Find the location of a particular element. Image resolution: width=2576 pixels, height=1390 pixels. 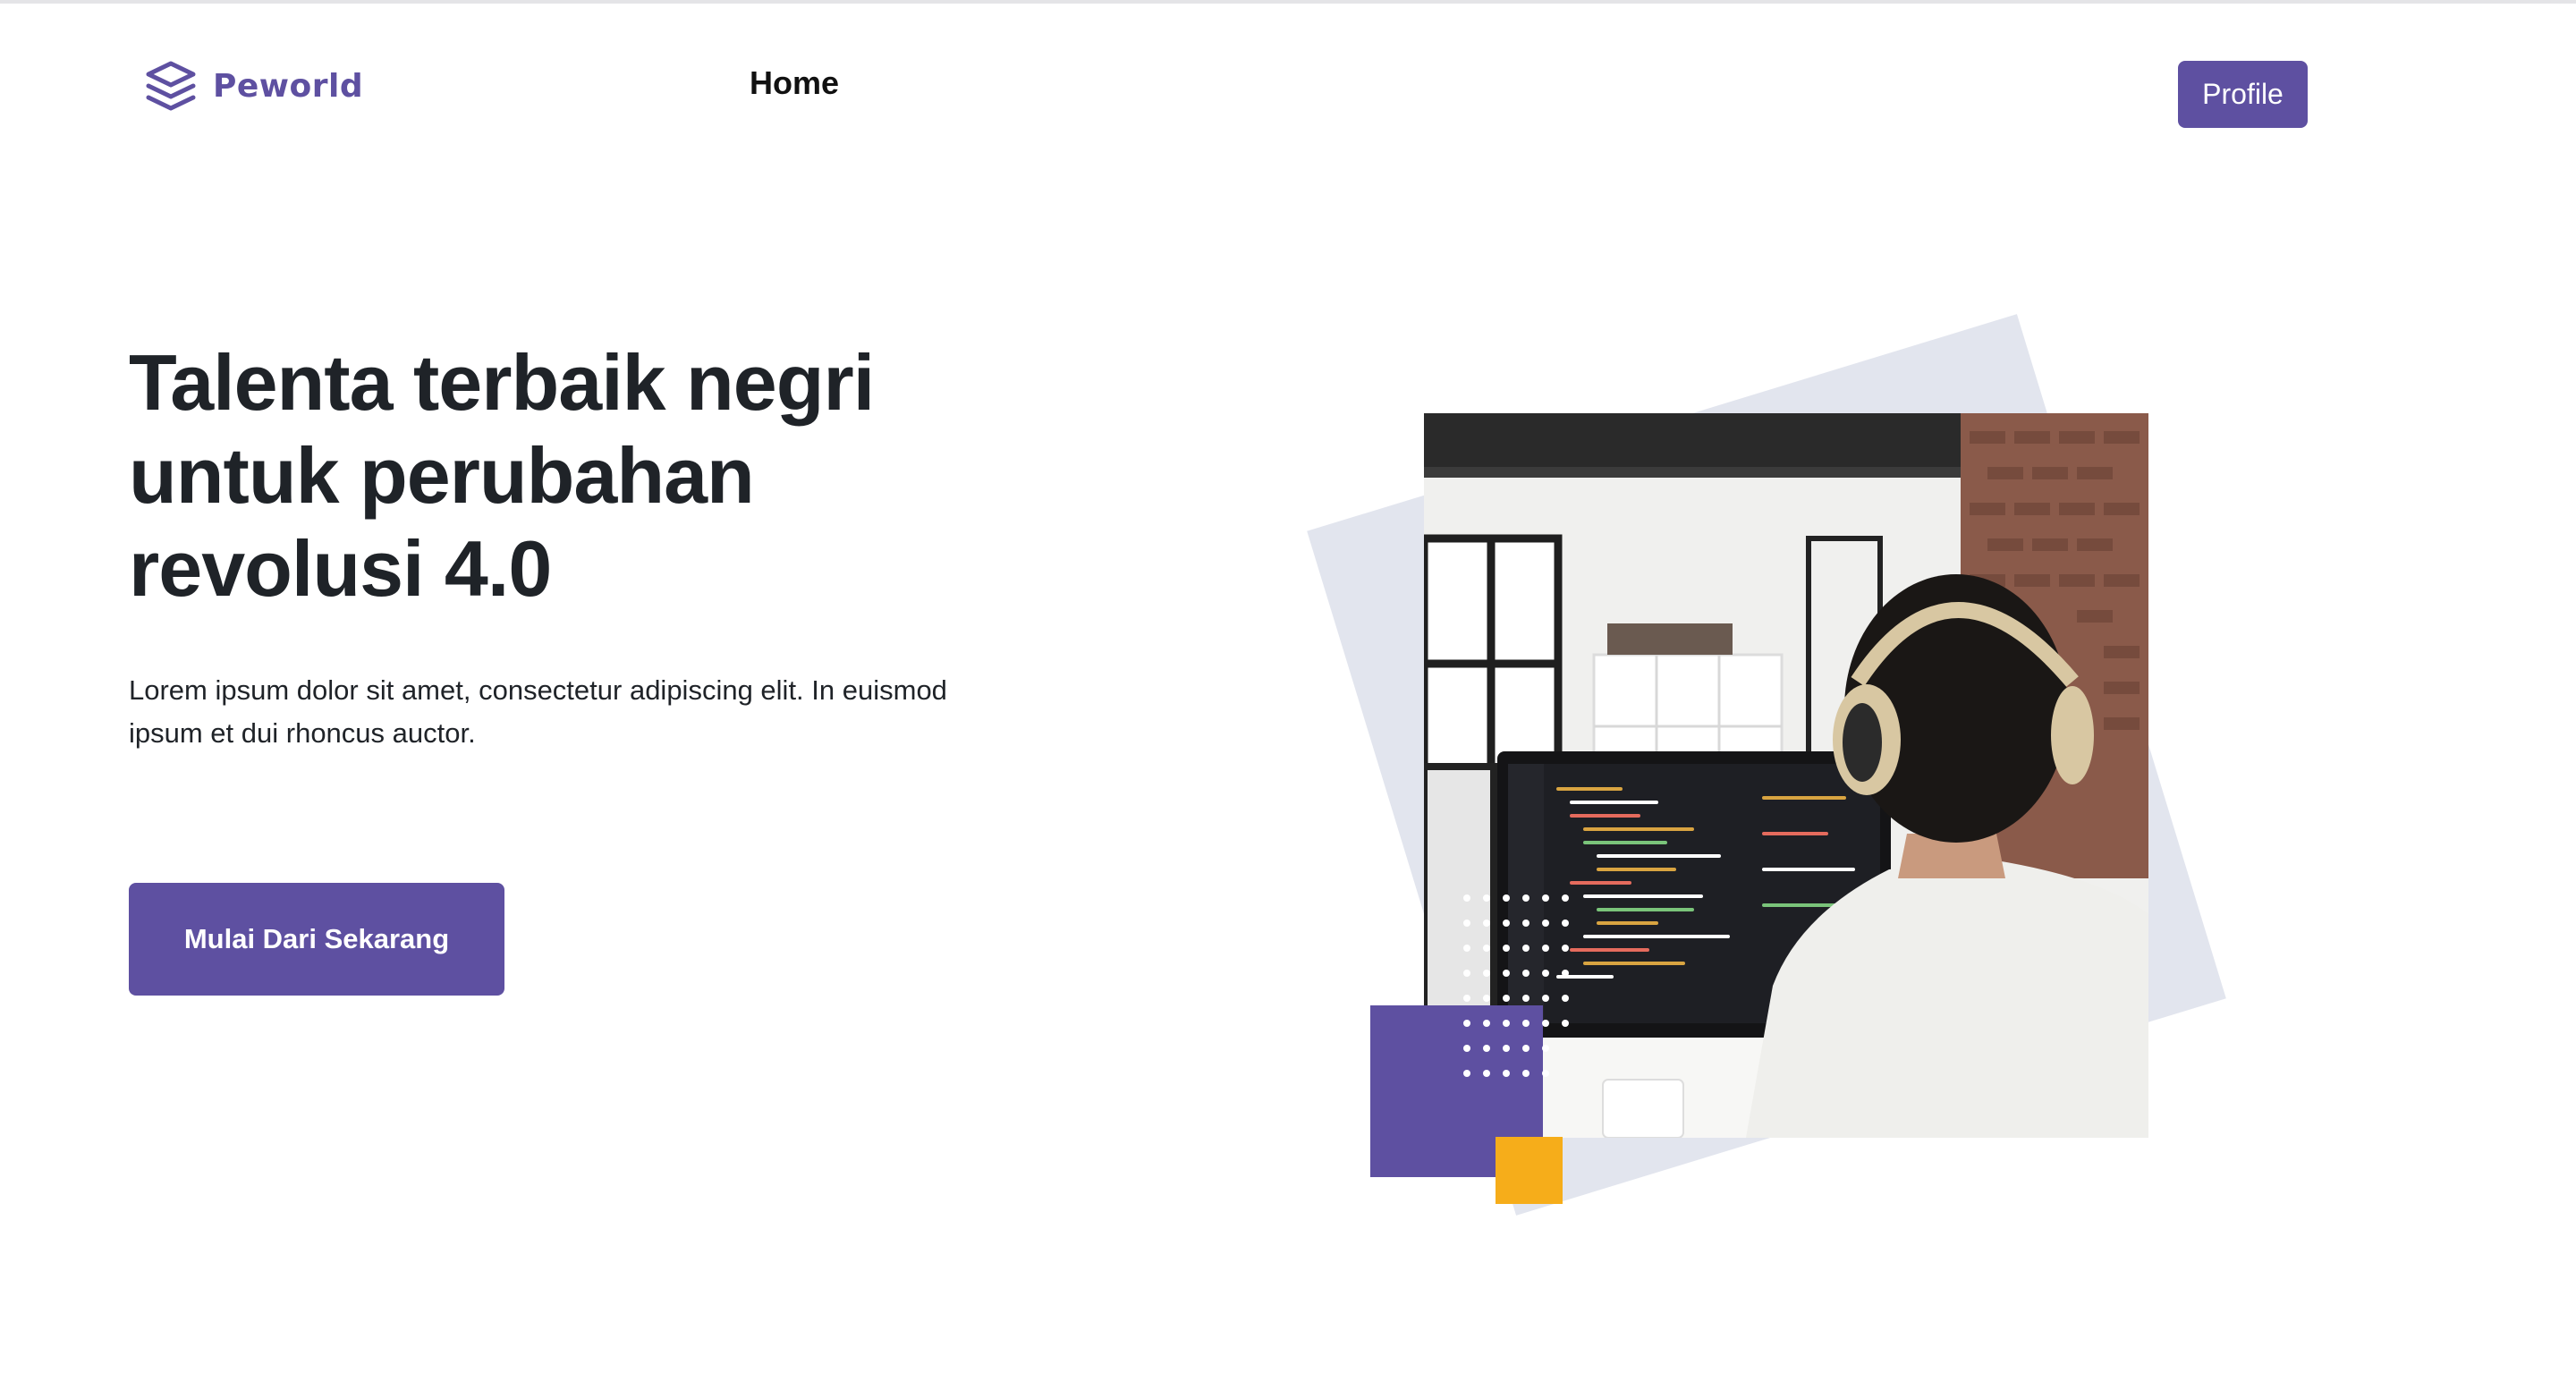

brand-name: Peworld is located at coordinates (288, 86).